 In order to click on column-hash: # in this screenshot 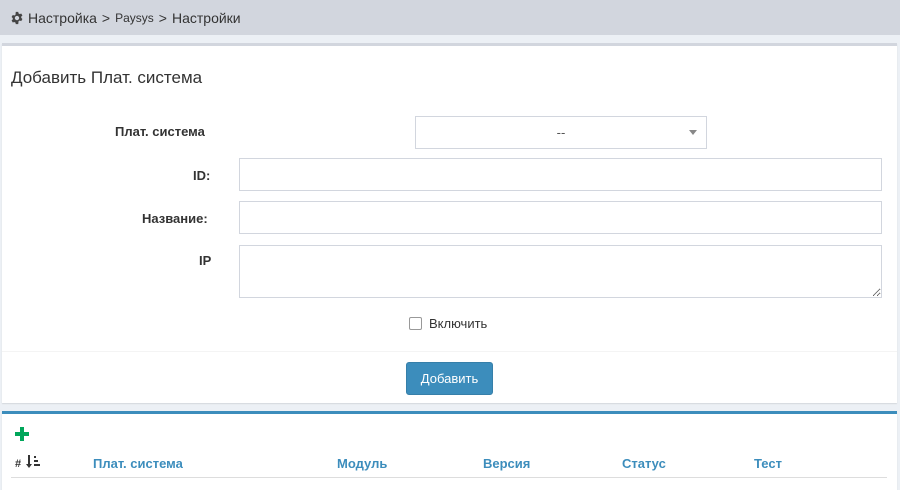, I will do `click(18, 464)`.